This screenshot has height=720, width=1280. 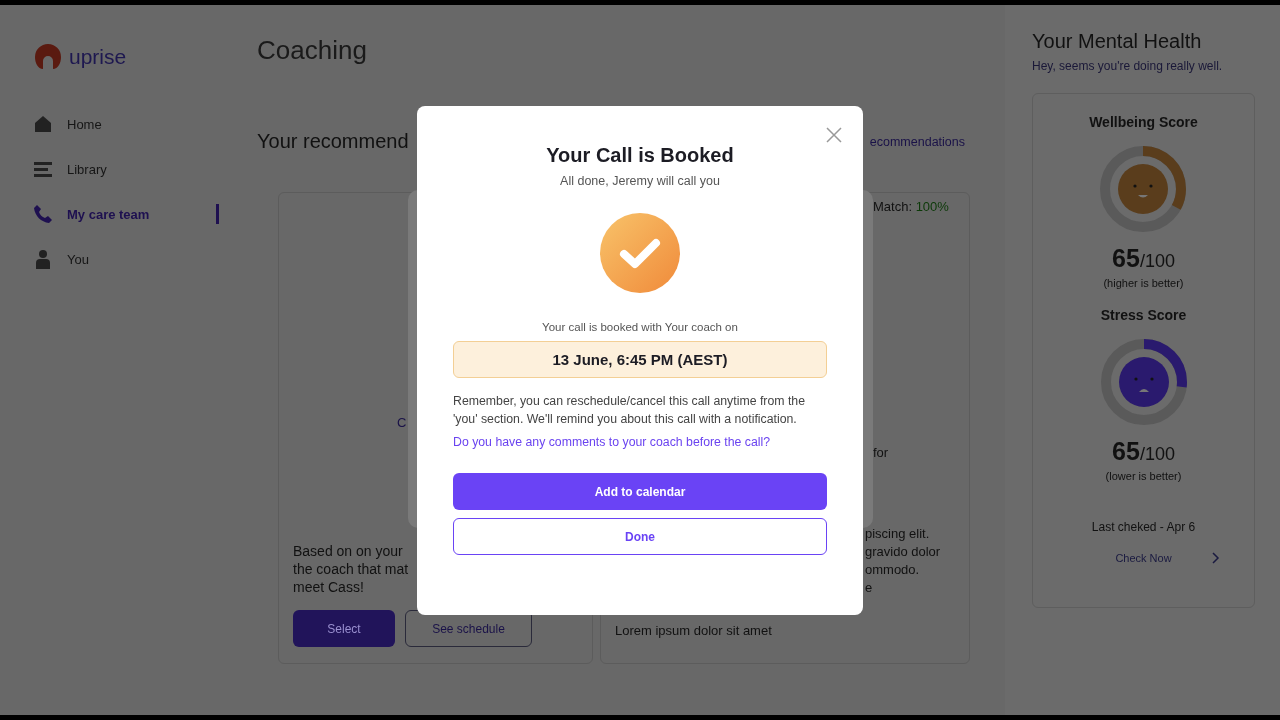 What do you see at coordinates (917, 141) in the screenshot?
I see `recommendations-link: ecommendations` at bounding box center [917, 141].